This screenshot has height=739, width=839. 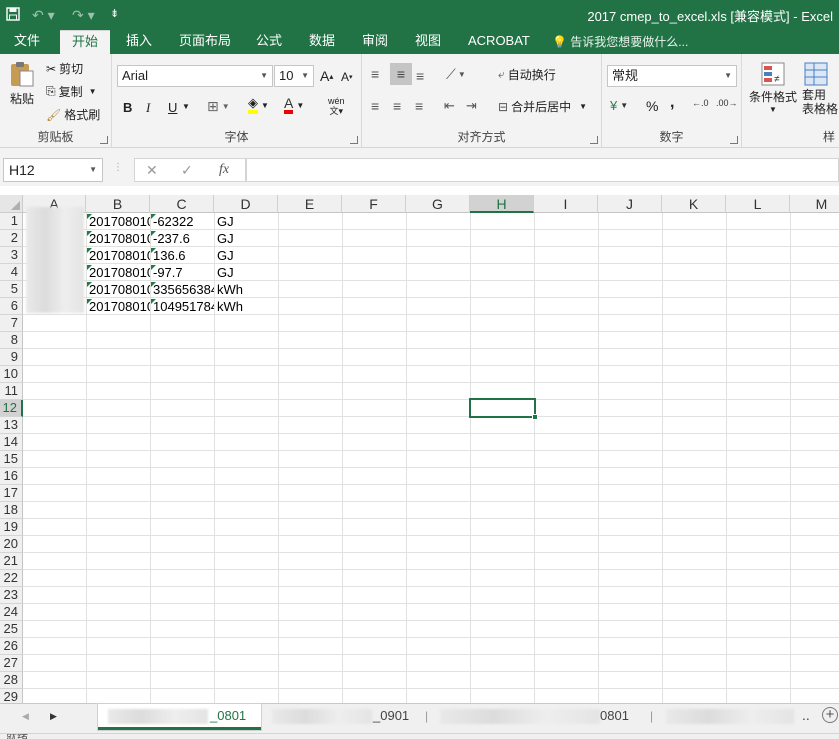 I want to click on customize-quick-access-icon: ⇟, so click(x=114, y=13).